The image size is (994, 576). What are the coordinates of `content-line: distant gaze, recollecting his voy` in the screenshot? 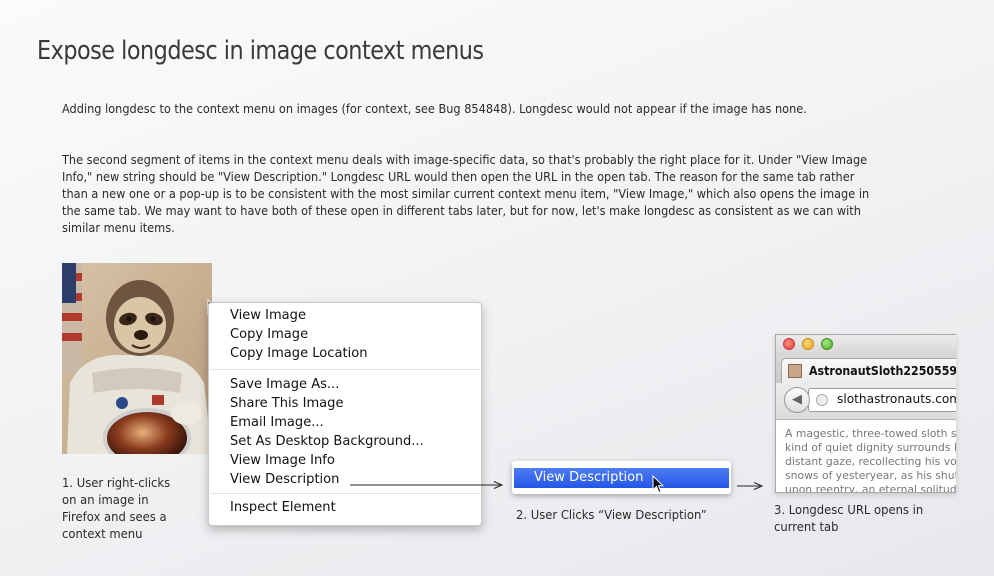 It's located at (870, 461).